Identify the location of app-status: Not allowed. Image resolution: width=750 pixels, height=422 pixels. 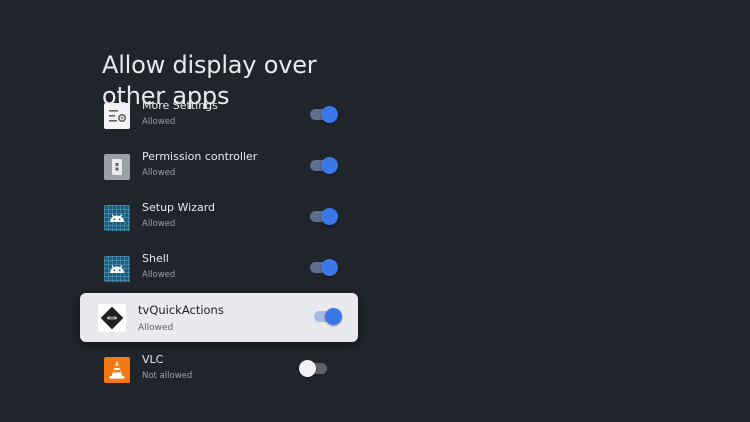
(167, 376).